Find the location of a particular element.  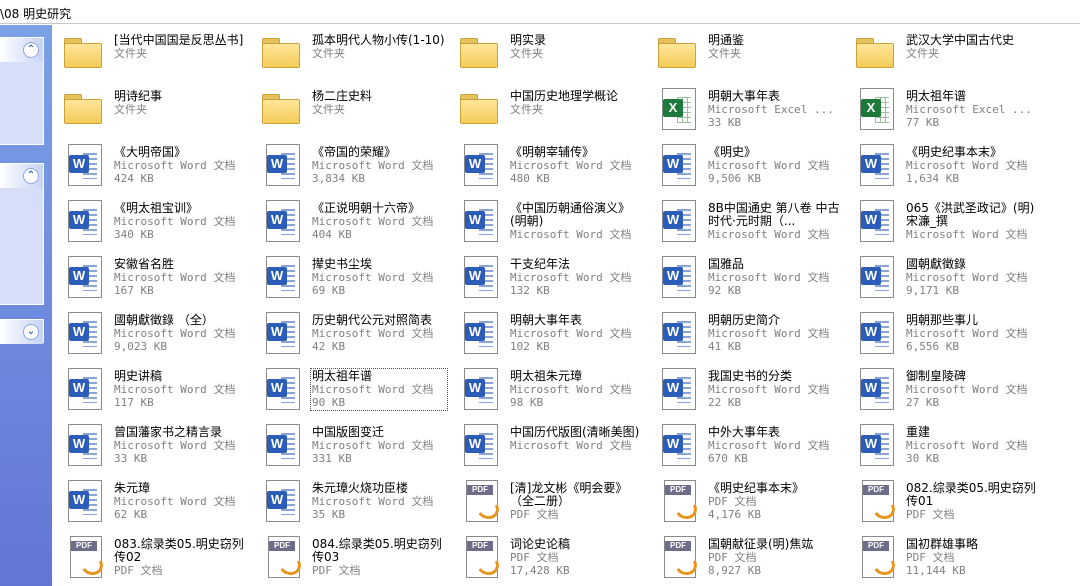

file-item: PDF 国朝献征录(明)焦竑 PDF 文档 8,927 KB is located at coordinates (744, 555).